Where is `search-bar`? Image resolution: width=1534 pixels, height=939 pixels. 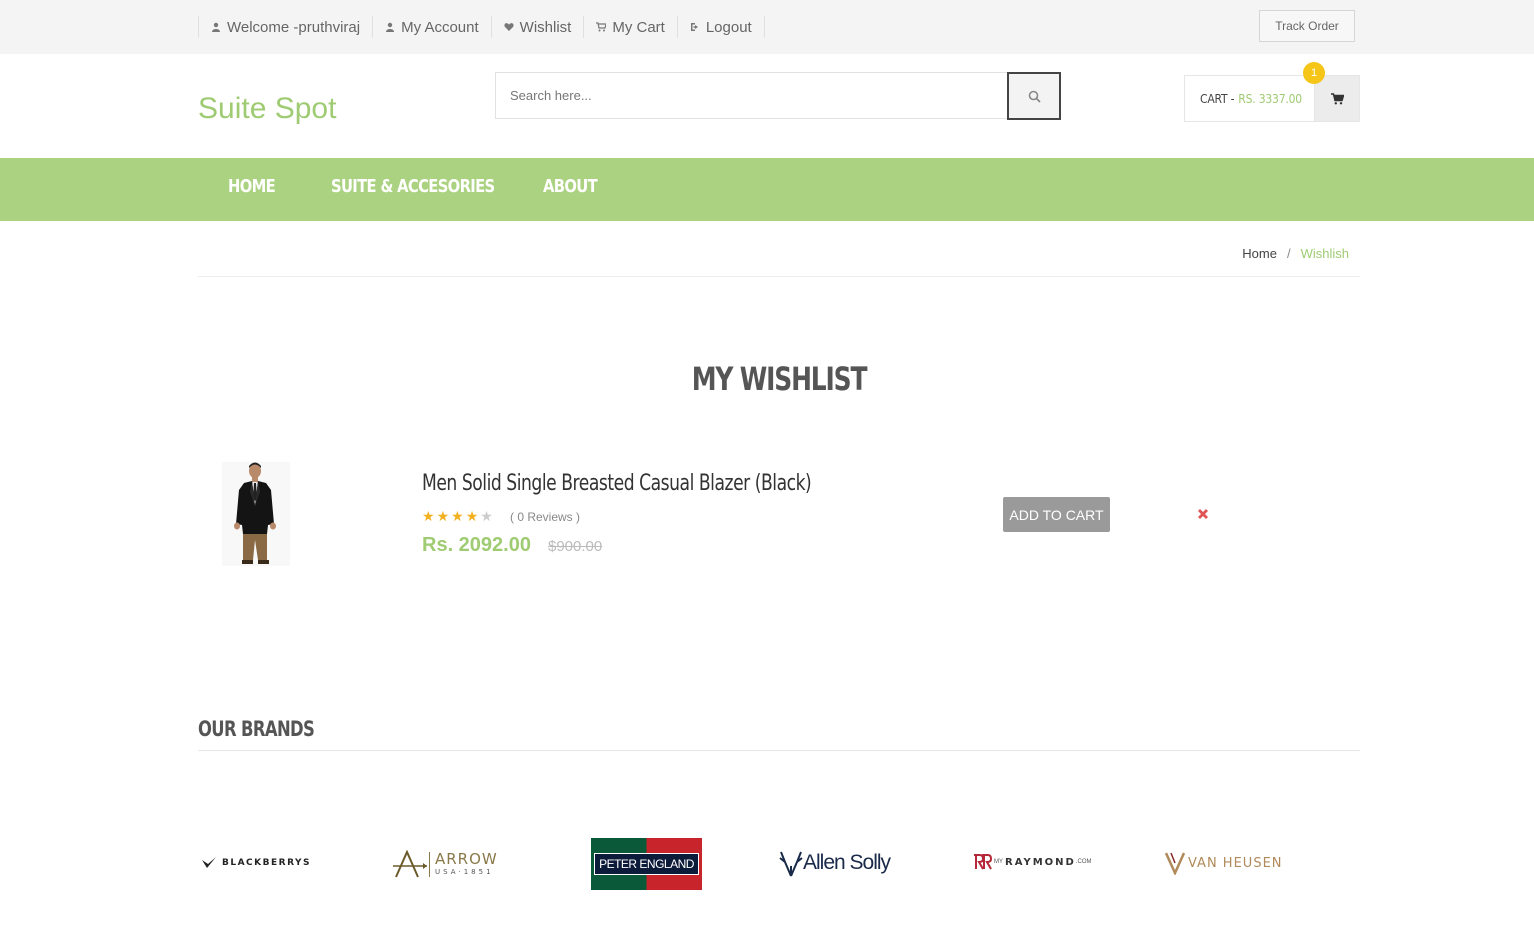
search-bar is located at coordinates (778, 96).